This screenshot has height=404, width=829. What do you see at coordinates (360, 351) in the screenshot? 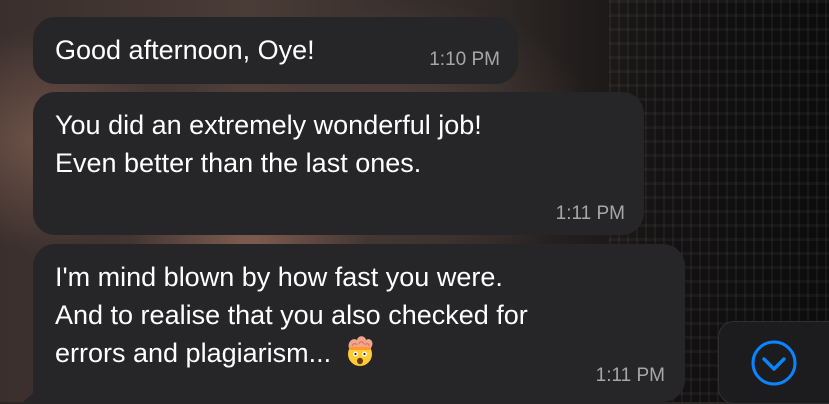
I see `exploding-head-emoji-icon` at bounding box center [360, 351].